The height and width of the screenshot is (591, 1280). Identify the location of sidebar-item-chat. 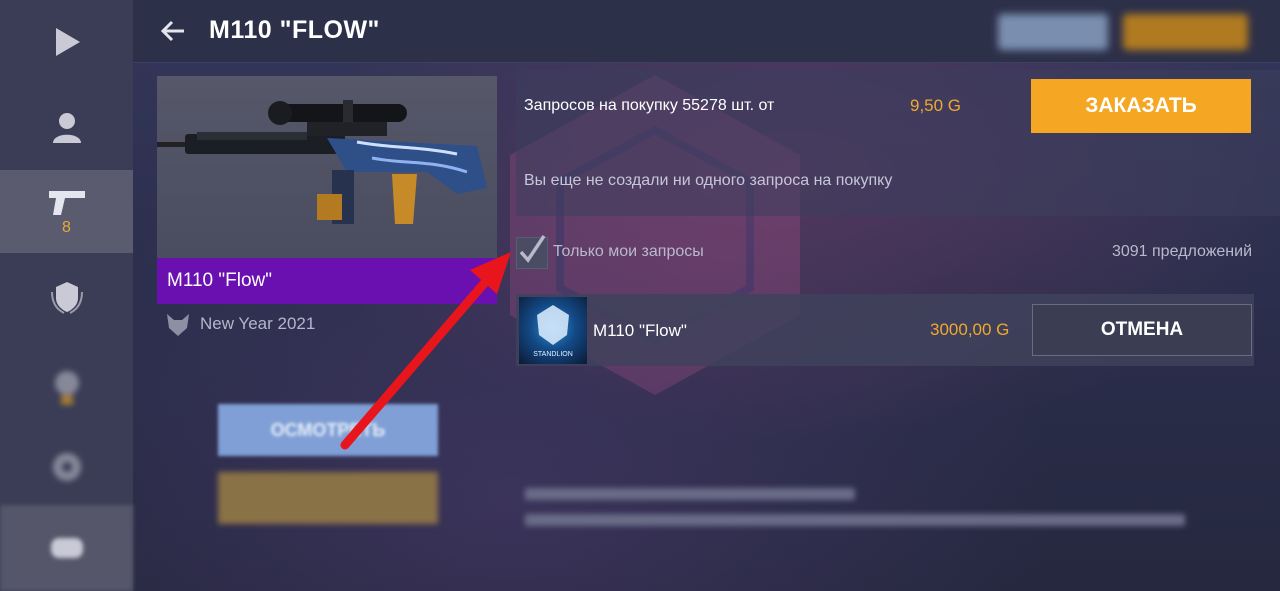
(66, 548).